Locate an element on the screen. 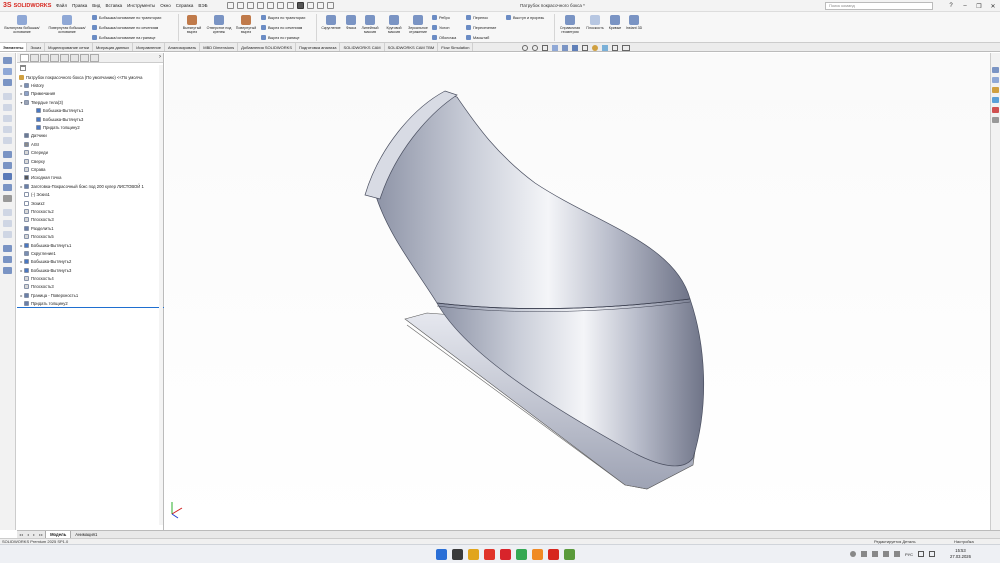  tab-solidworks-cam: SOLIDWORKS CAM is located at coordinates (362, 47).